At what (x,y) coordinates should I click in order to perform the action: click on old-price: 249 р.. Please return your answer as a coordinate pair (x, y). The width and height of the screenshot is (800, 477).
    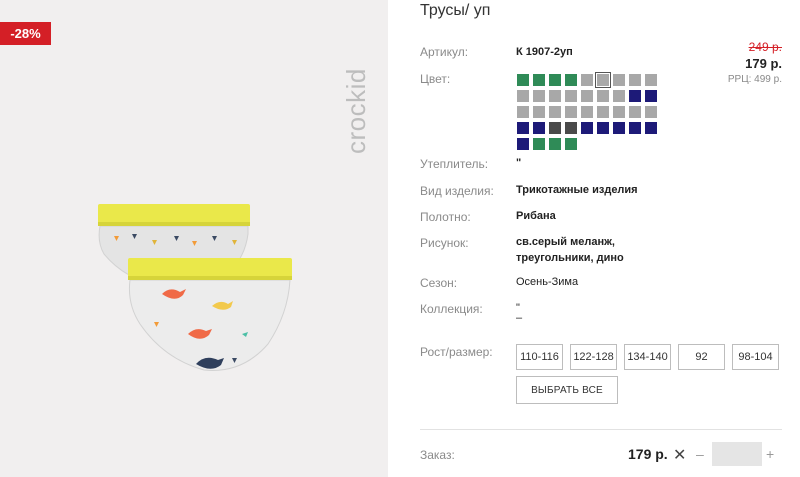
    Looking at the image, I should click on (765, 47).